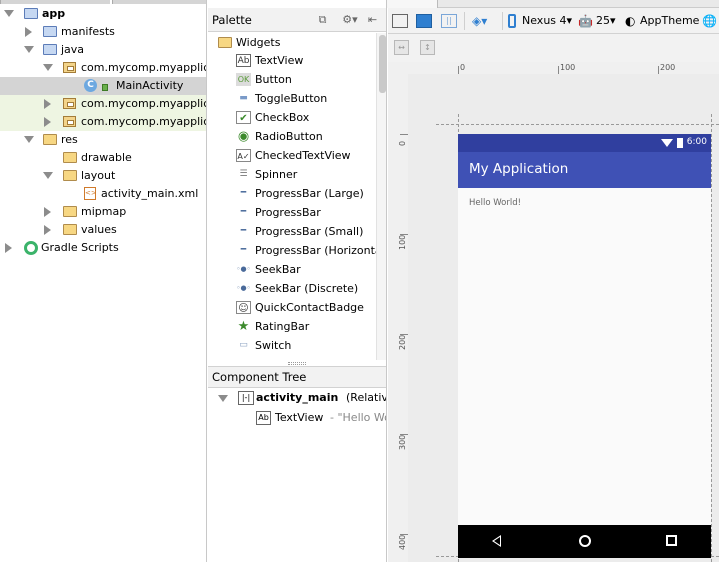 This screenshot has width=719, height=562. I want to click on tree-label: activity_main.xml, so click(150, 193).